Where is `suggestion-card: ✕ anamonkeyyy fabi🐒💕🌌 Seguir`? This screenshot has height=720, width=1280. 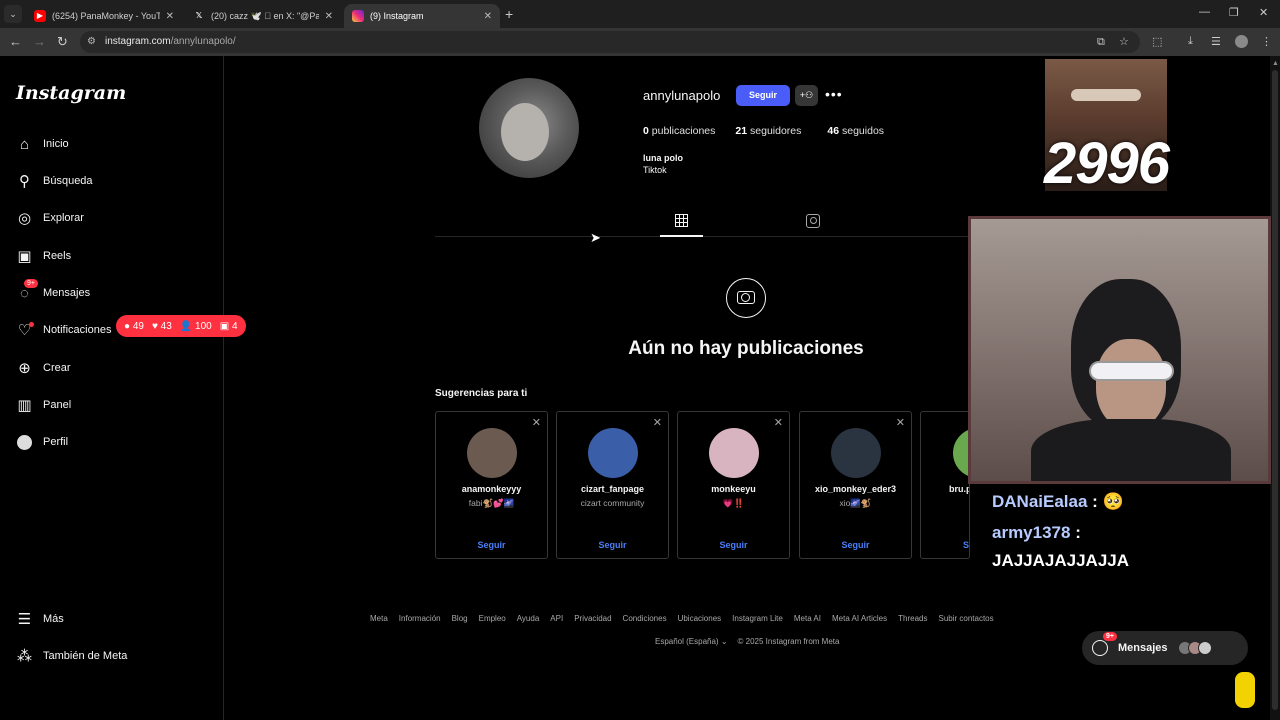 suggestion-card: ✕ anamonkeyyy fabi🐒💕🌌 Seguir is located at coordinates (491, 485).